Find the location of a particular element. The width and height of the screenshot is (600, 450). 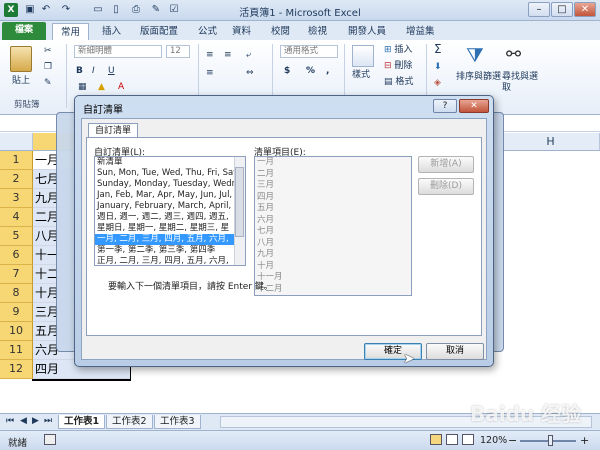

number-format-combo: 通用格式 is located at coordinates (309, 51).